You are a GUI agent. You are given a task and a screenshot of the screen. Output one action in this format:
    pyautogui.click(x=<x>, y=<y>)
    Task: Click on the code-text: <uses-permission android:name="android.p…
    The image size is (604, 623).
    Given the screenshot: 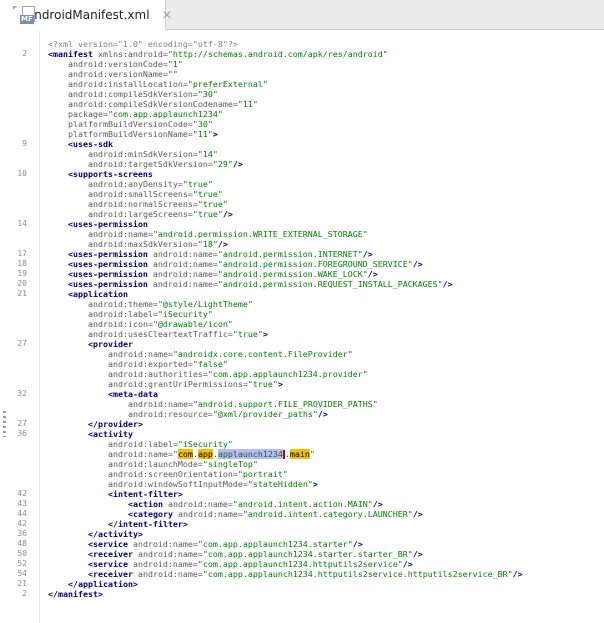 What is the action you would take?
    pyautogui.click(x=260, y=284)
    